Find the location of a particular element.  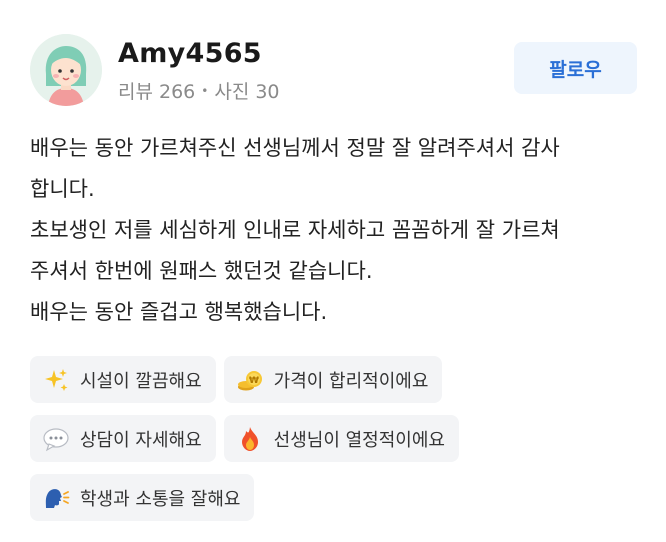

avatar is located at coordinates (66, 70).